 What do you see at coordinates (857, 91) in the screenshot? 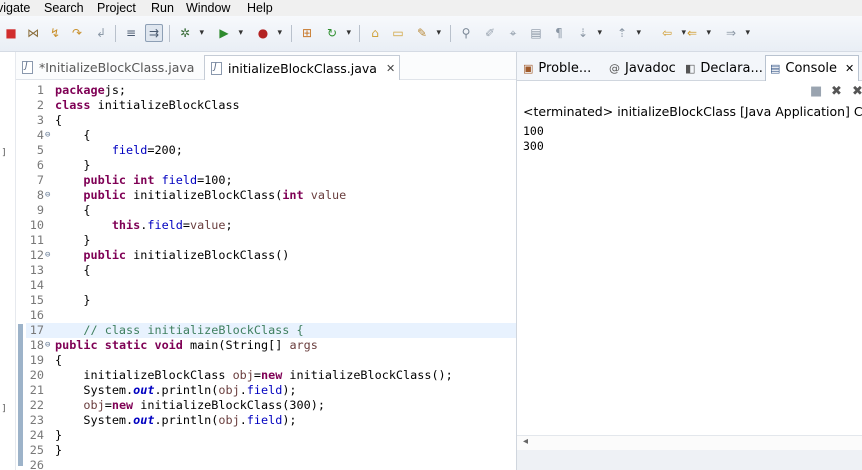
I see `remove-all-icon: ✖` at bounding box center [857, 91].